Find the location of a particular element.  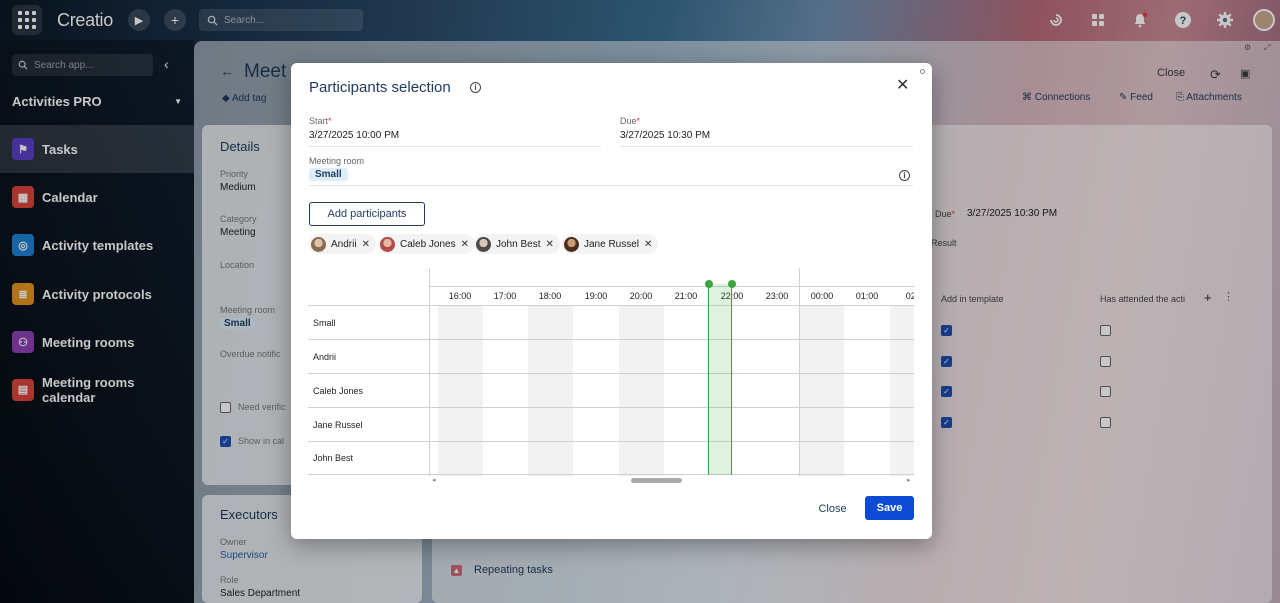

meeting-room-label: Meeting room is located at coordinates (337, 161).